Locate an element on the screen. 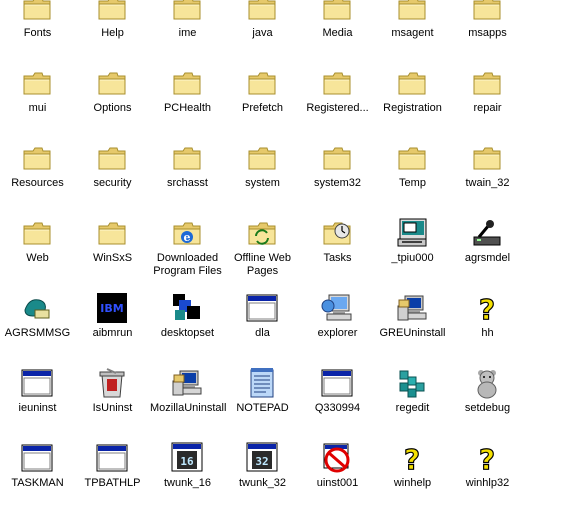  file-item: system is located at coordinates (262, 176).